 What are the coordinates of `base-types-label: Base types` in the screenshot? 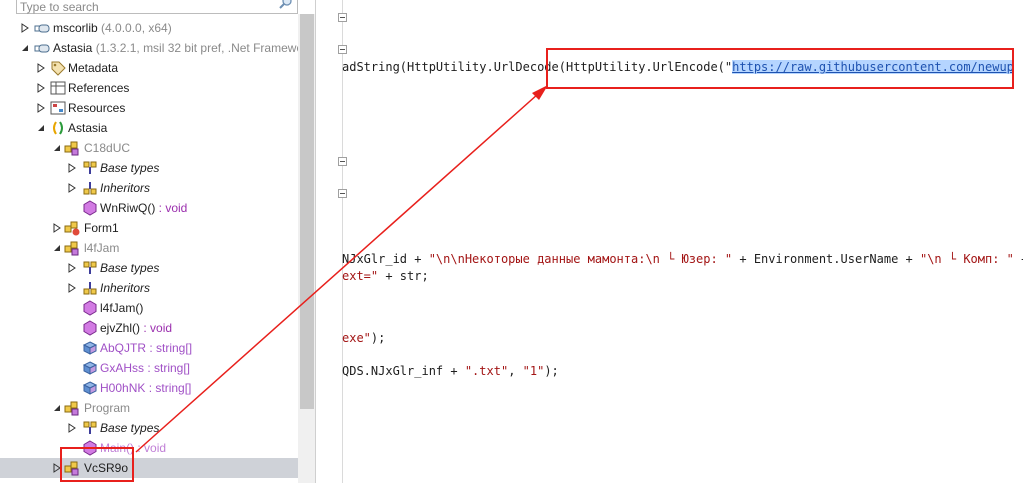 It's located at (130, 428).